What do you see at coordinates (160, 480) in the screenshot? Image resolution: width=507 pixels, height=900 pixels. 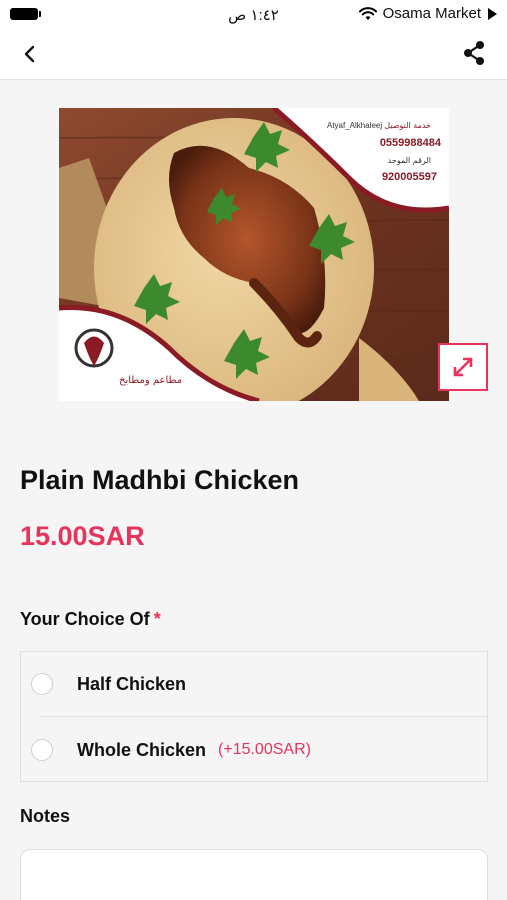 I see `product-title: Plain Madhbi Chicken` at bounding box center [160, 480].